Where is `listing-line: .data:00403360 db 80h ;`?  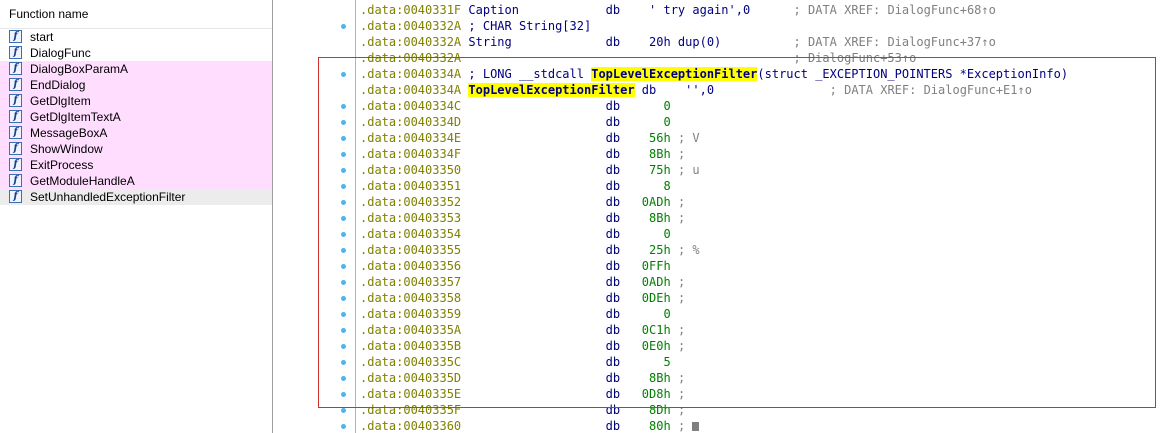 listing-line: .data:00403360 db 80h ; is located at coordinates (530, 425).